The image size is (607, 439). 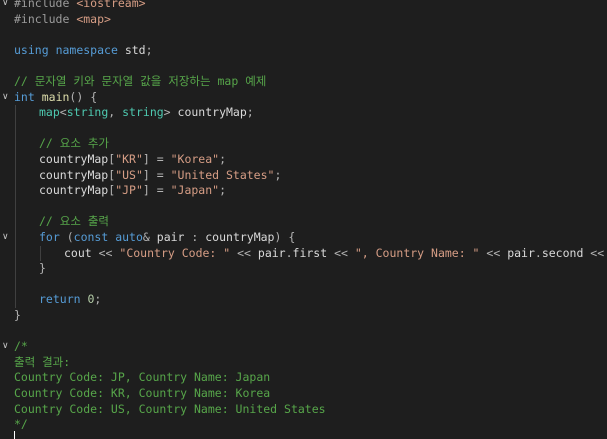 I want to click on code-text: Country Code: KR, Country Name: Korea, so click(x=142, y=394).